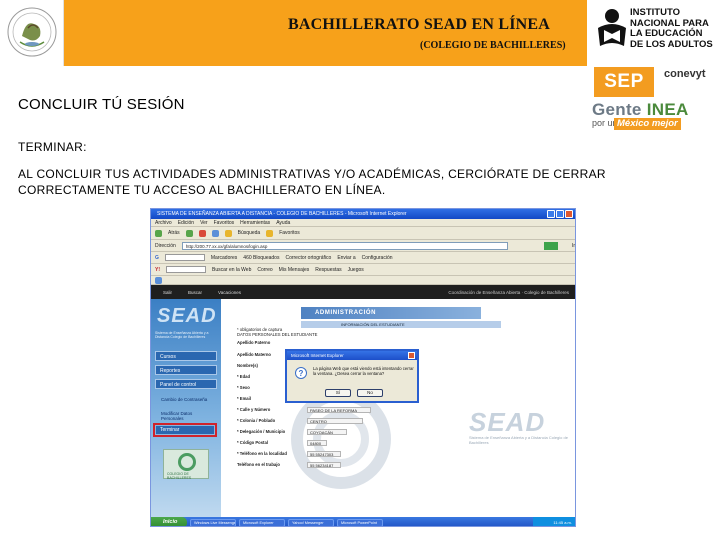 The width and height of the screenshot is (720, 540). I want to click on minimize-icon, so click(551, 214).